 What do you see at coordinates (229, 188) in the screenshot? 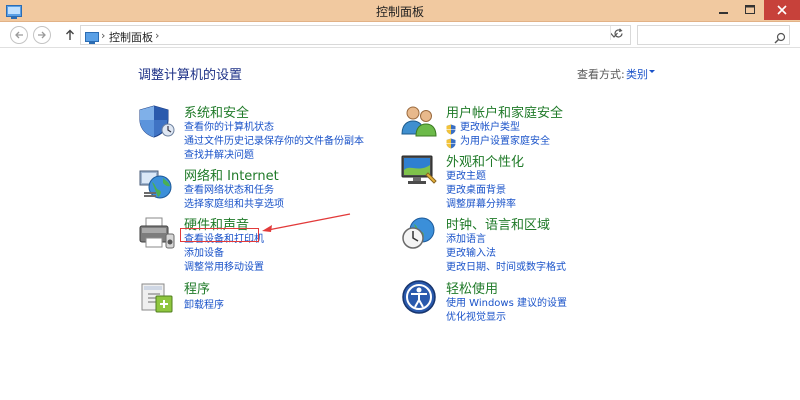
I see `link-network-status: 查看网络状态和任务` at bounding box center [229, 188].